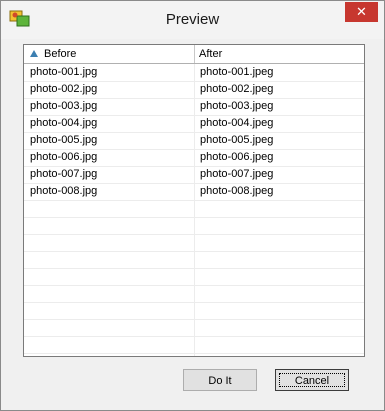 Image resolution: width=385 pixels, height=411 pixels. I want to click on list-row: photo-001.jpg photo-001.jpeg, so click(194, 73).